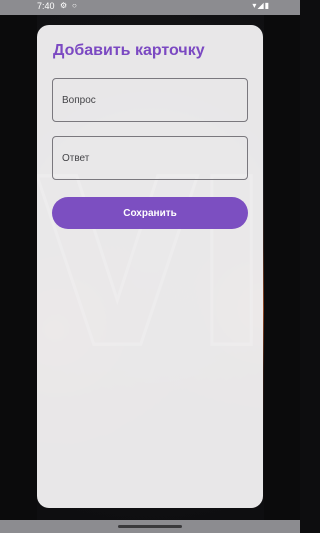 The width and height of the screenshot is (320, 533). I want to click on status-time: 7:40, so click(46, 6).